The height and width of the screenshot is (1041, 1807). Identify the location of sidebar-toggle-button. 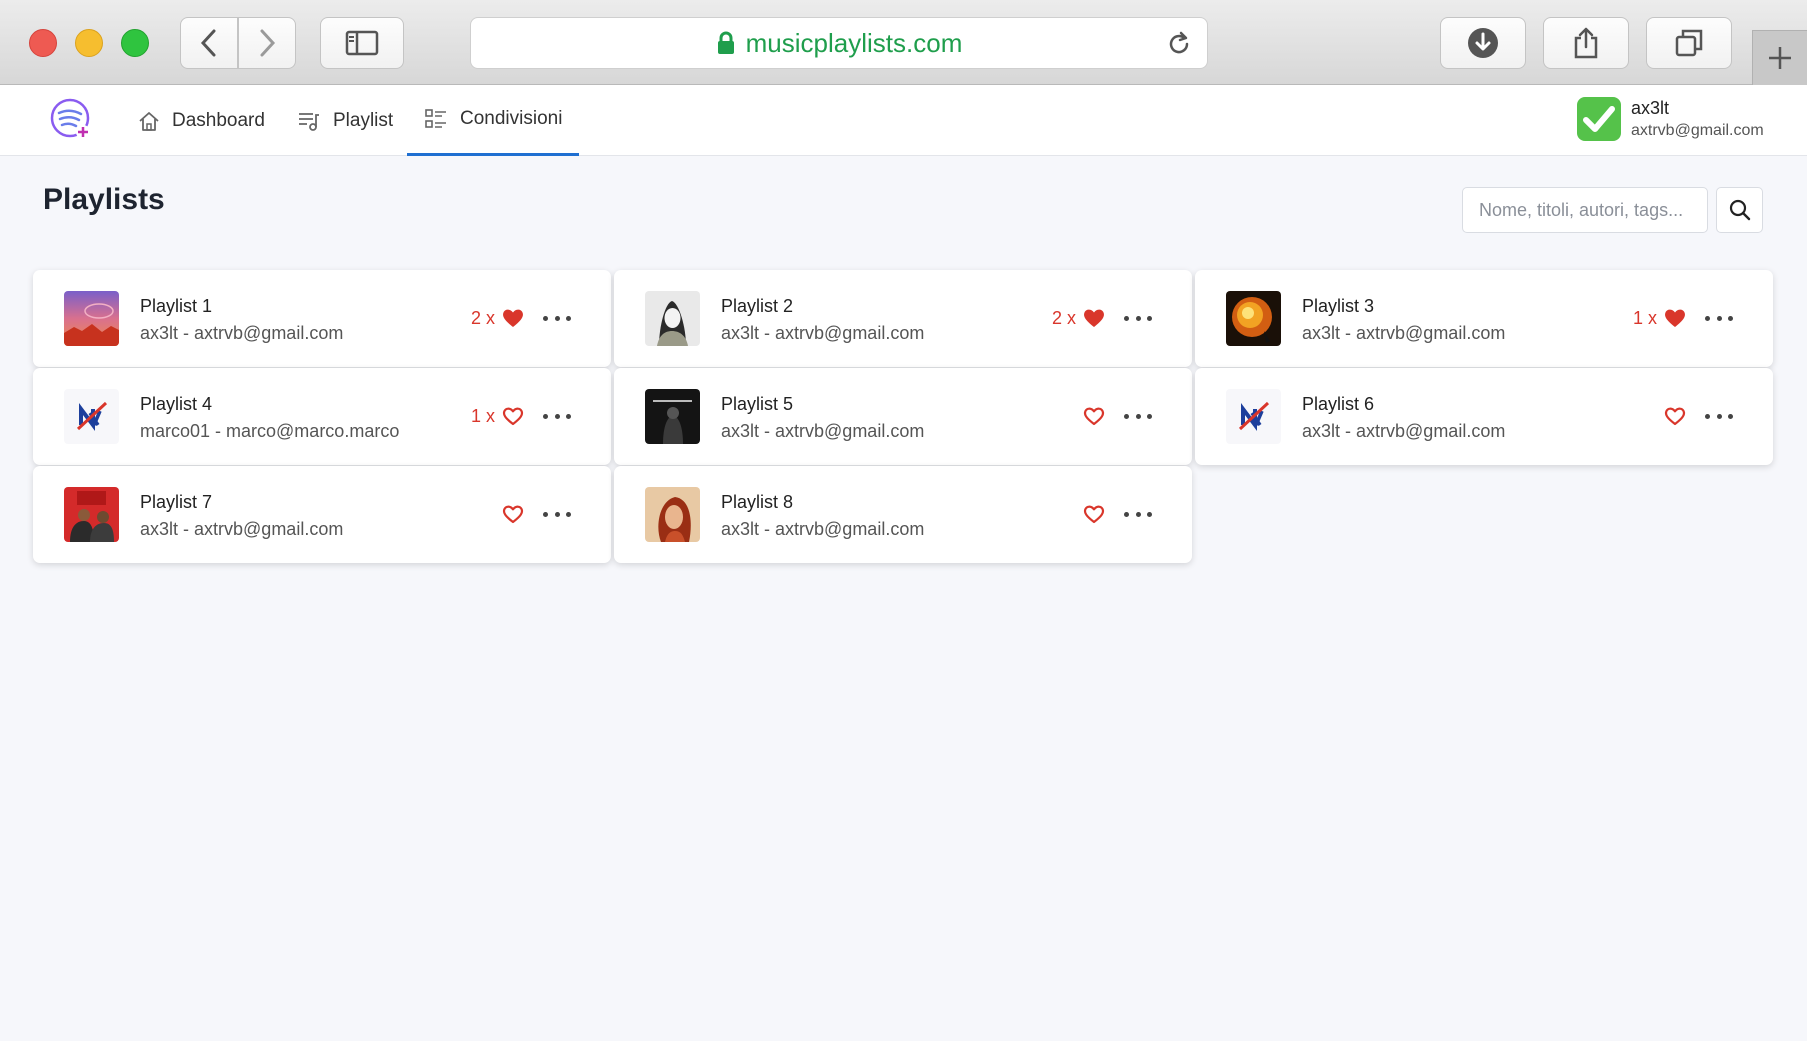
(362, 43).